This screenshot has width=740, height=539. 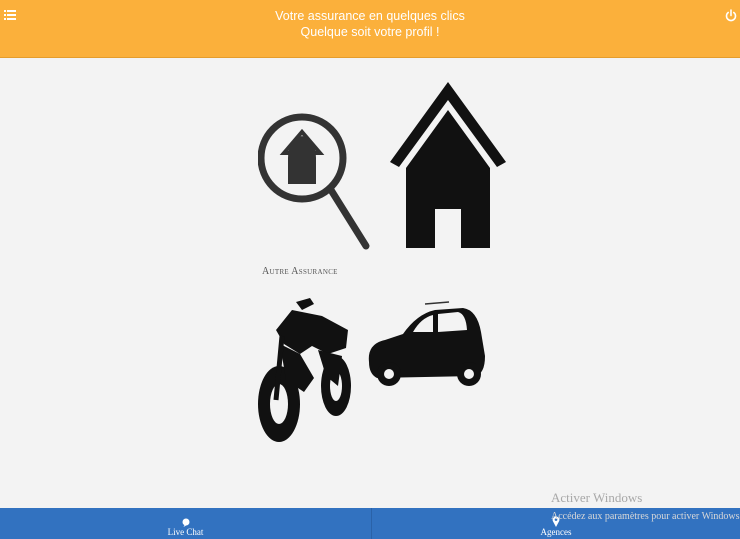 I want to click on motorcycle-insurance-tile, so click(x=304, y=371).